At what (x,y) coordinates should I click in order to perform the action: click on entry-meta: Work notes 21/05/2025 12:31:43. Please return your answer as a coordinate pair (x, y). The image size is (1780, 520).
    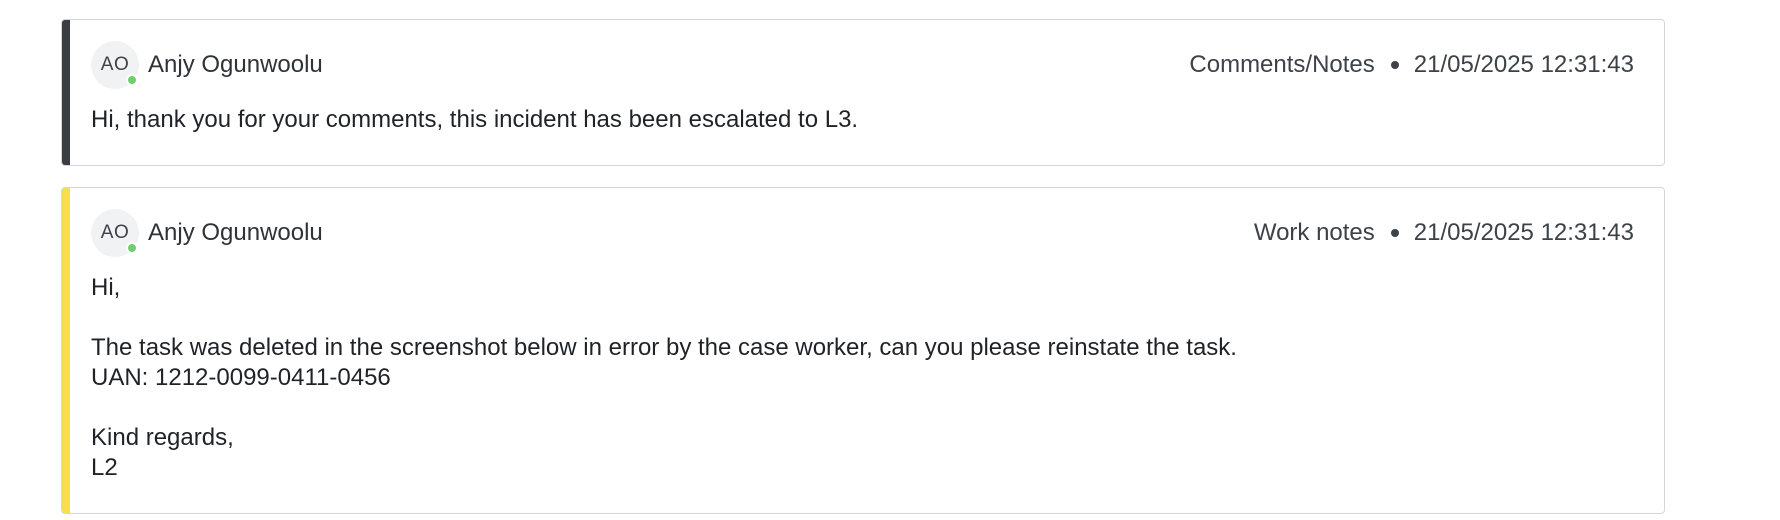
    Looking at the image, I should click on (1444, 233).